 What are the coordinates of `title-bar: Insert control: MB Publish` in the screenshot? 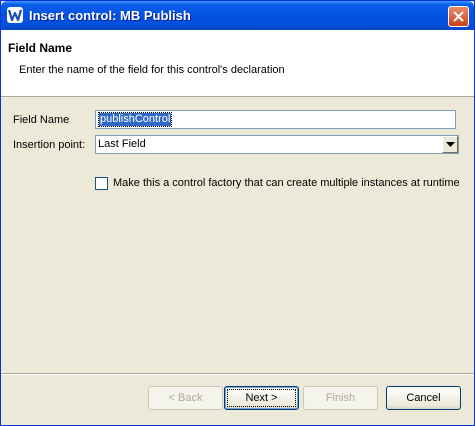 It's located at (237, 15).